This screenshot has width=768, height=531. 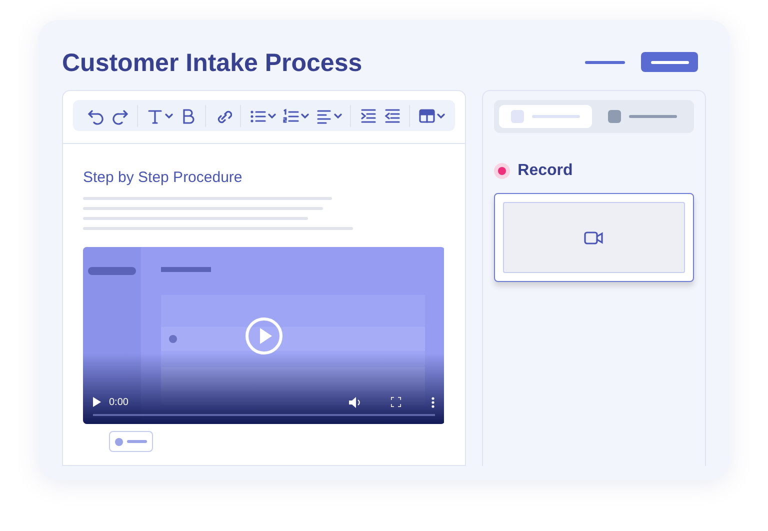 What do you see at coordinates (392, 115) in the screenshot?
I see `outdent-icon` at bounding box center [392, 115].